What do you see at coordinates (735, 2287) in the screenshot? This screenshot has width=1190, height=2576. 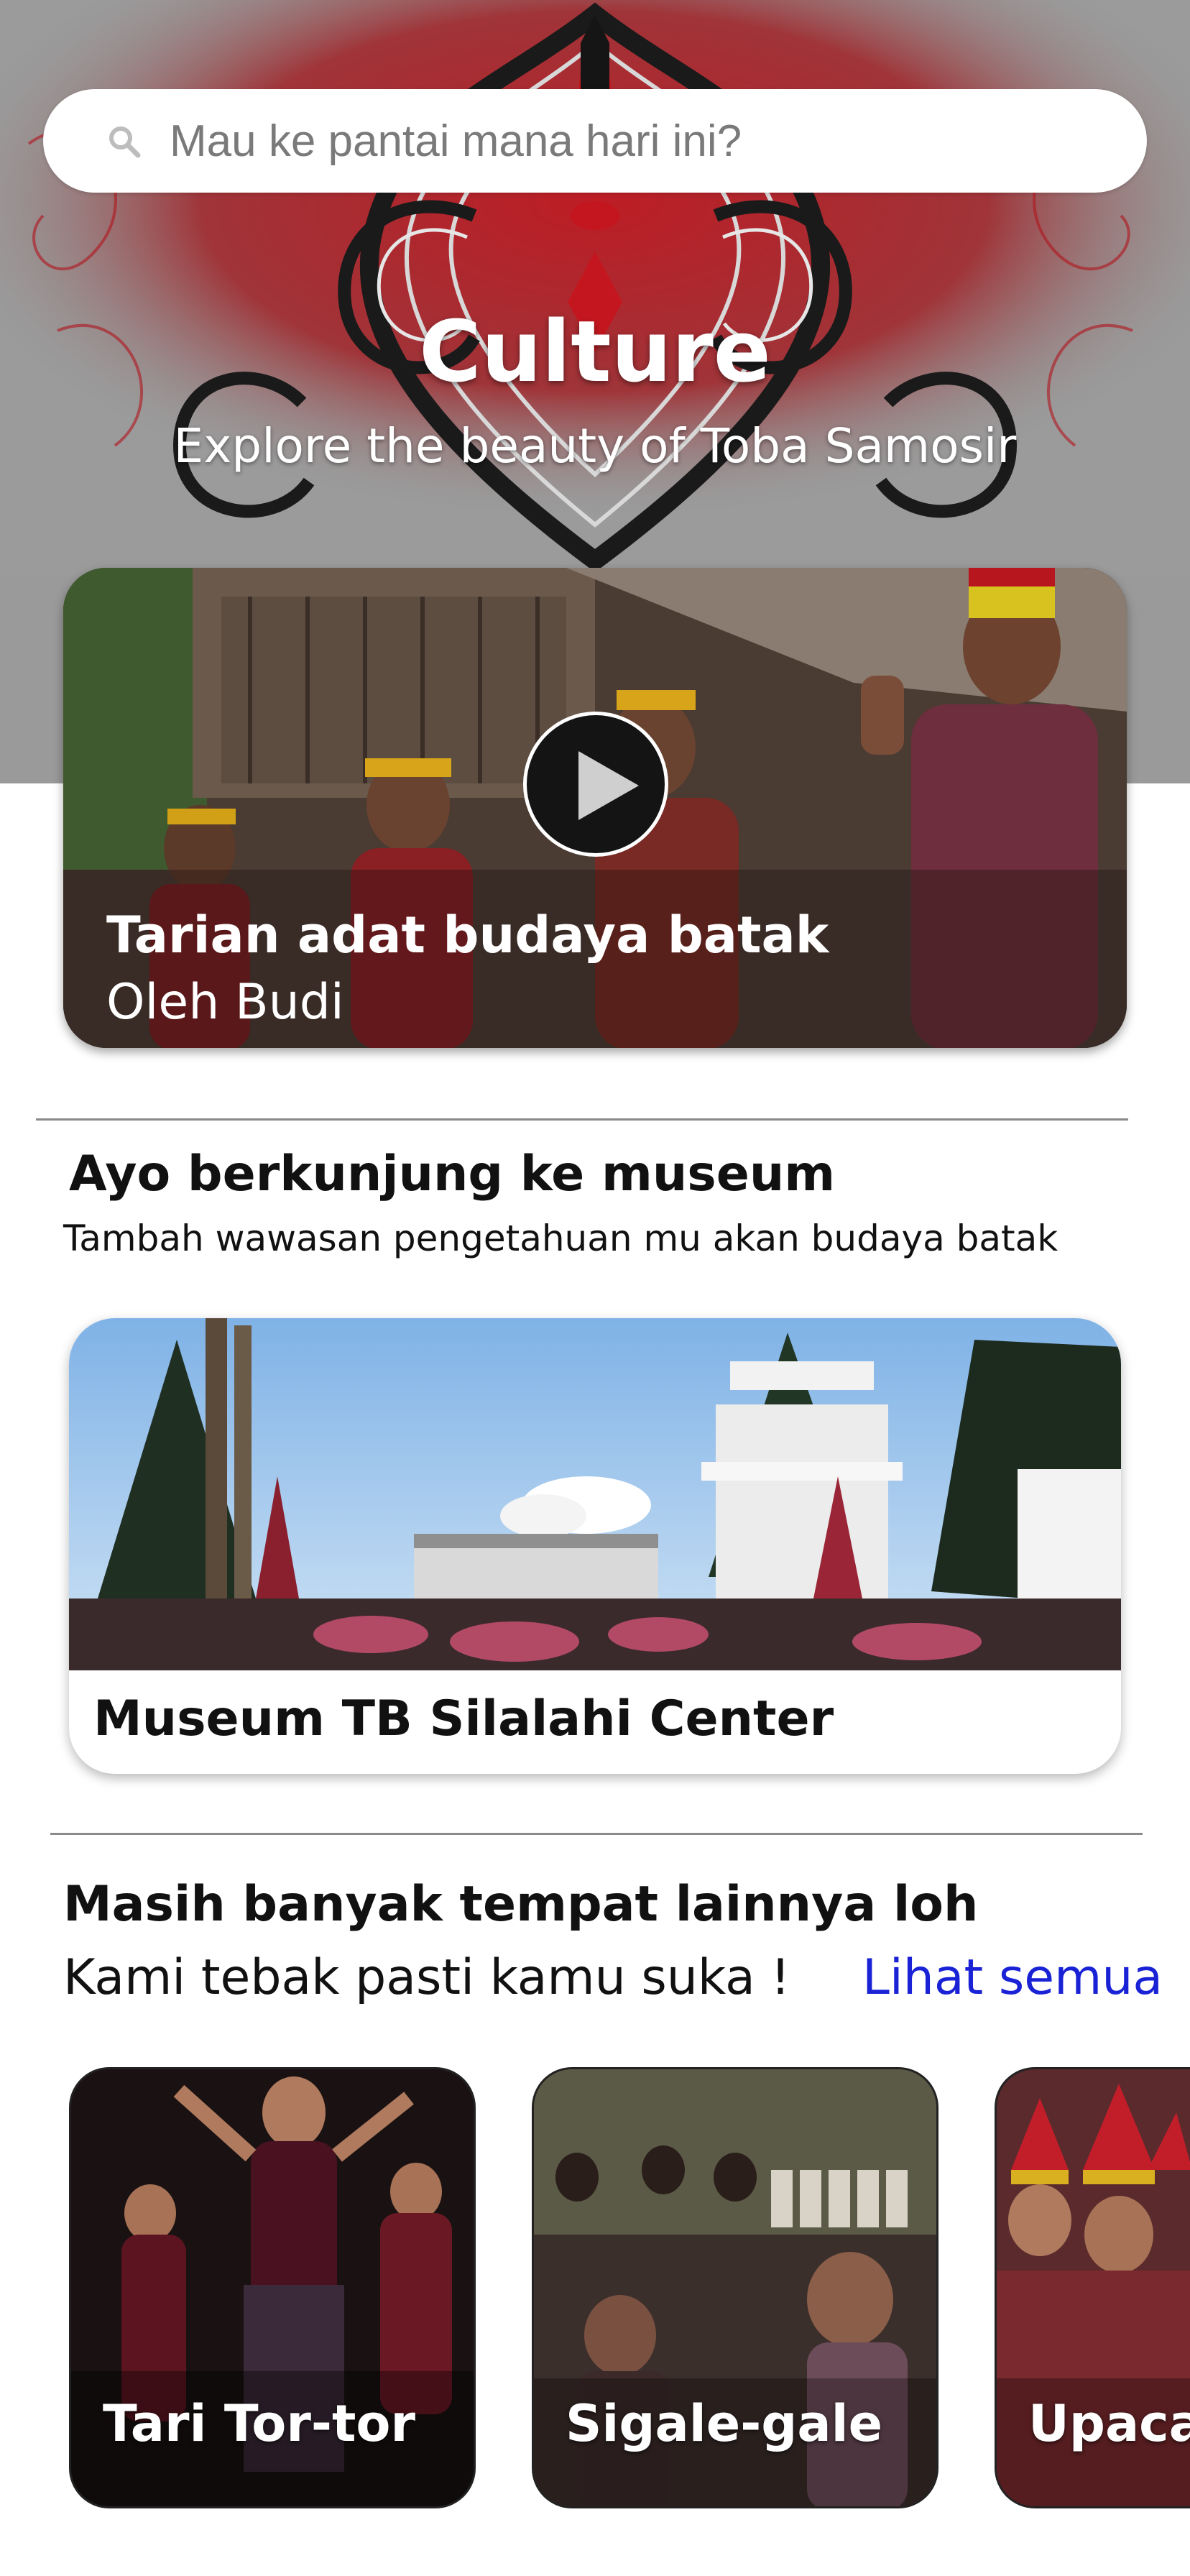 I see `place-tile-sigale-gale: Sigale-gale` at bounding box center [735, 2287].